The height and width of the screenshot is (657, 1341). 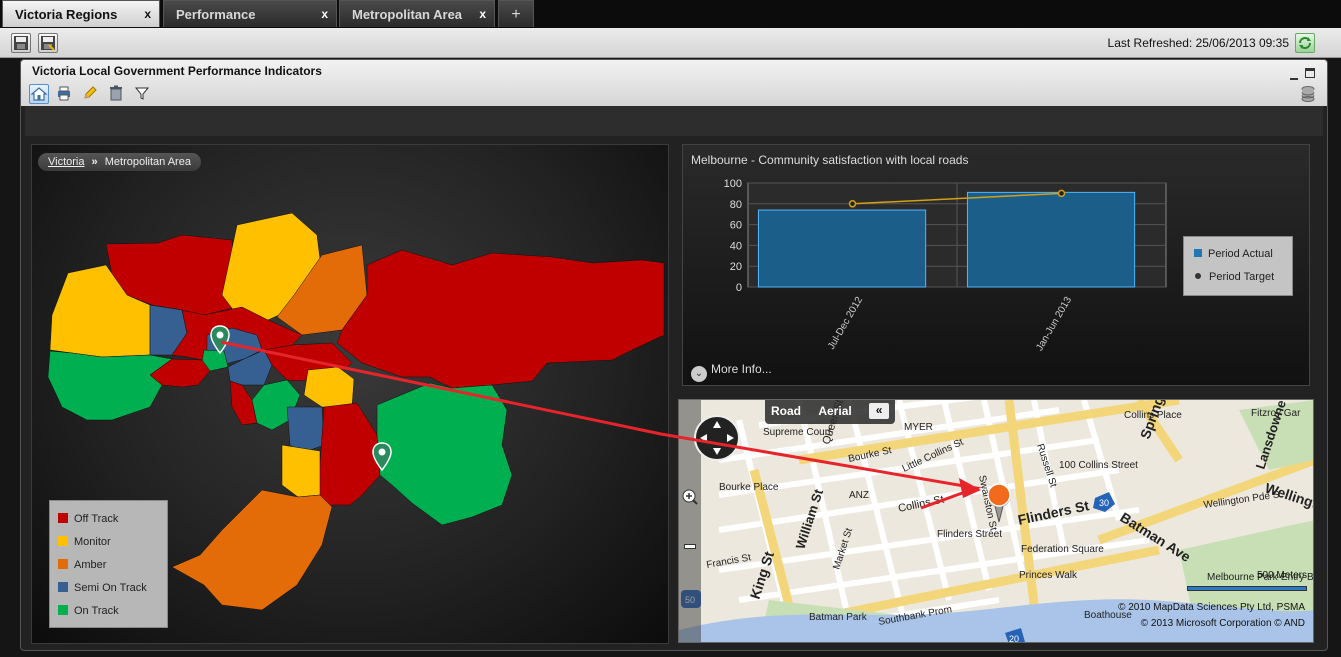 I want to click on legend-label: Semi On Track, so click(x=110, y=588).